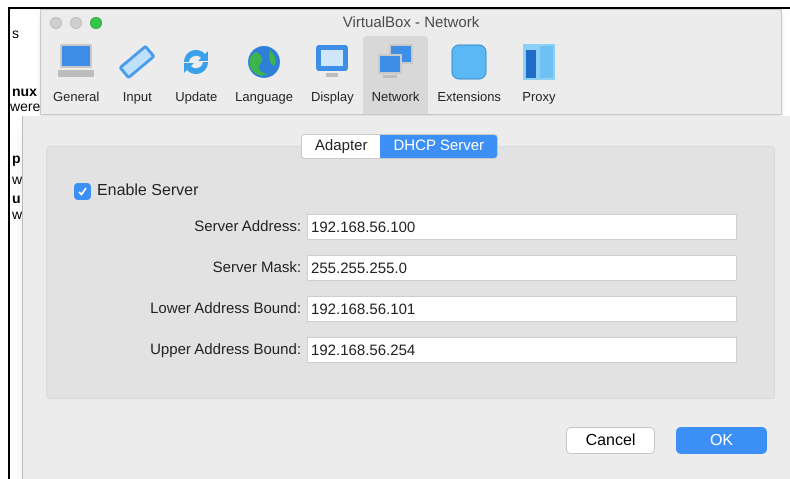  Describe the element at coordinates (257, 268) in the screenshot. I see `field-label: Server Mask:` at that location.